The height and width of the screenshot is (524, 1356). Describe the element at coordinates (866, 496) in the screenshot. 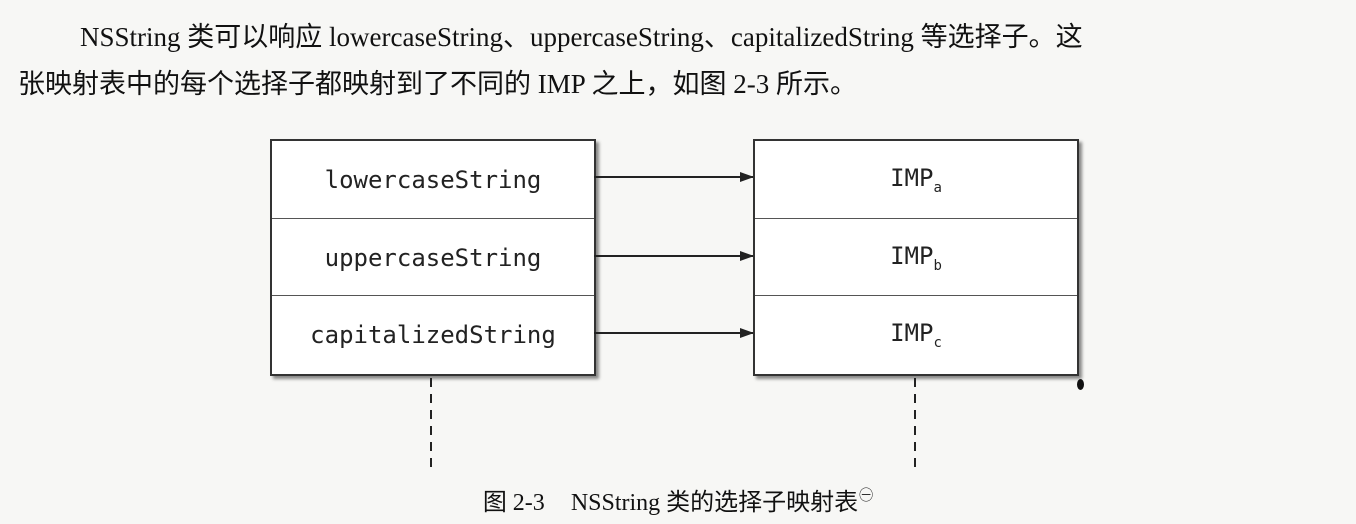

I see `footnote-mark: ㊀` at that location.